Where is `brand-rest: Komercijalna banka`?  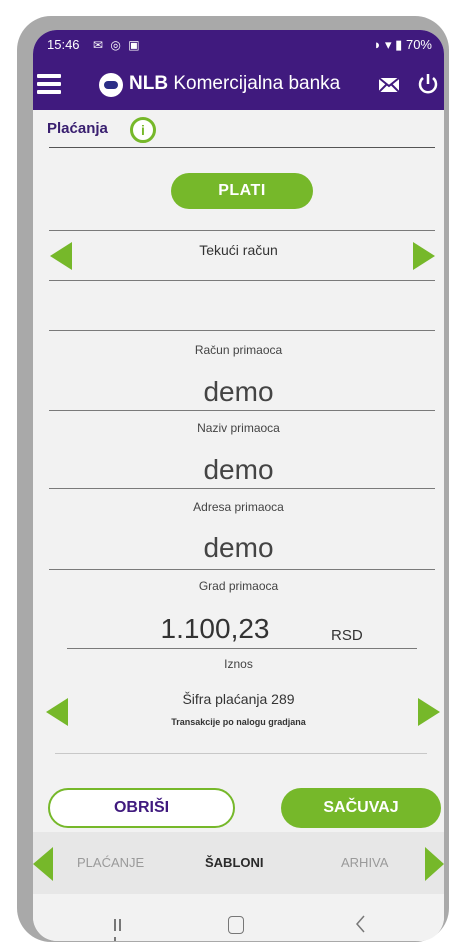
brand-rest: Komercijalna banka is located at coordinates (254, 83).